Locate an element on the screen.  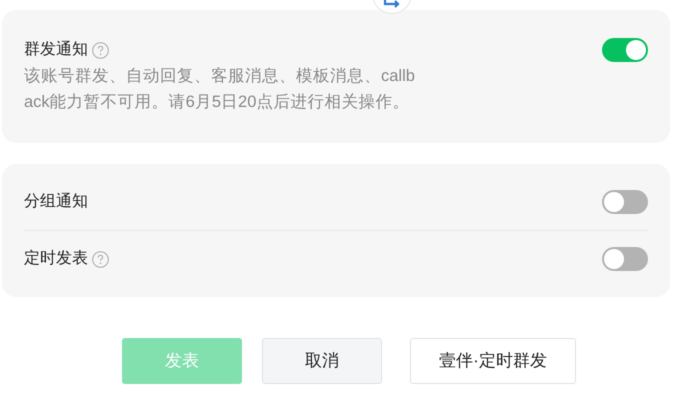
scheduled-send-button: 壹伴·定时群发 is located at coordinates (493, 361).